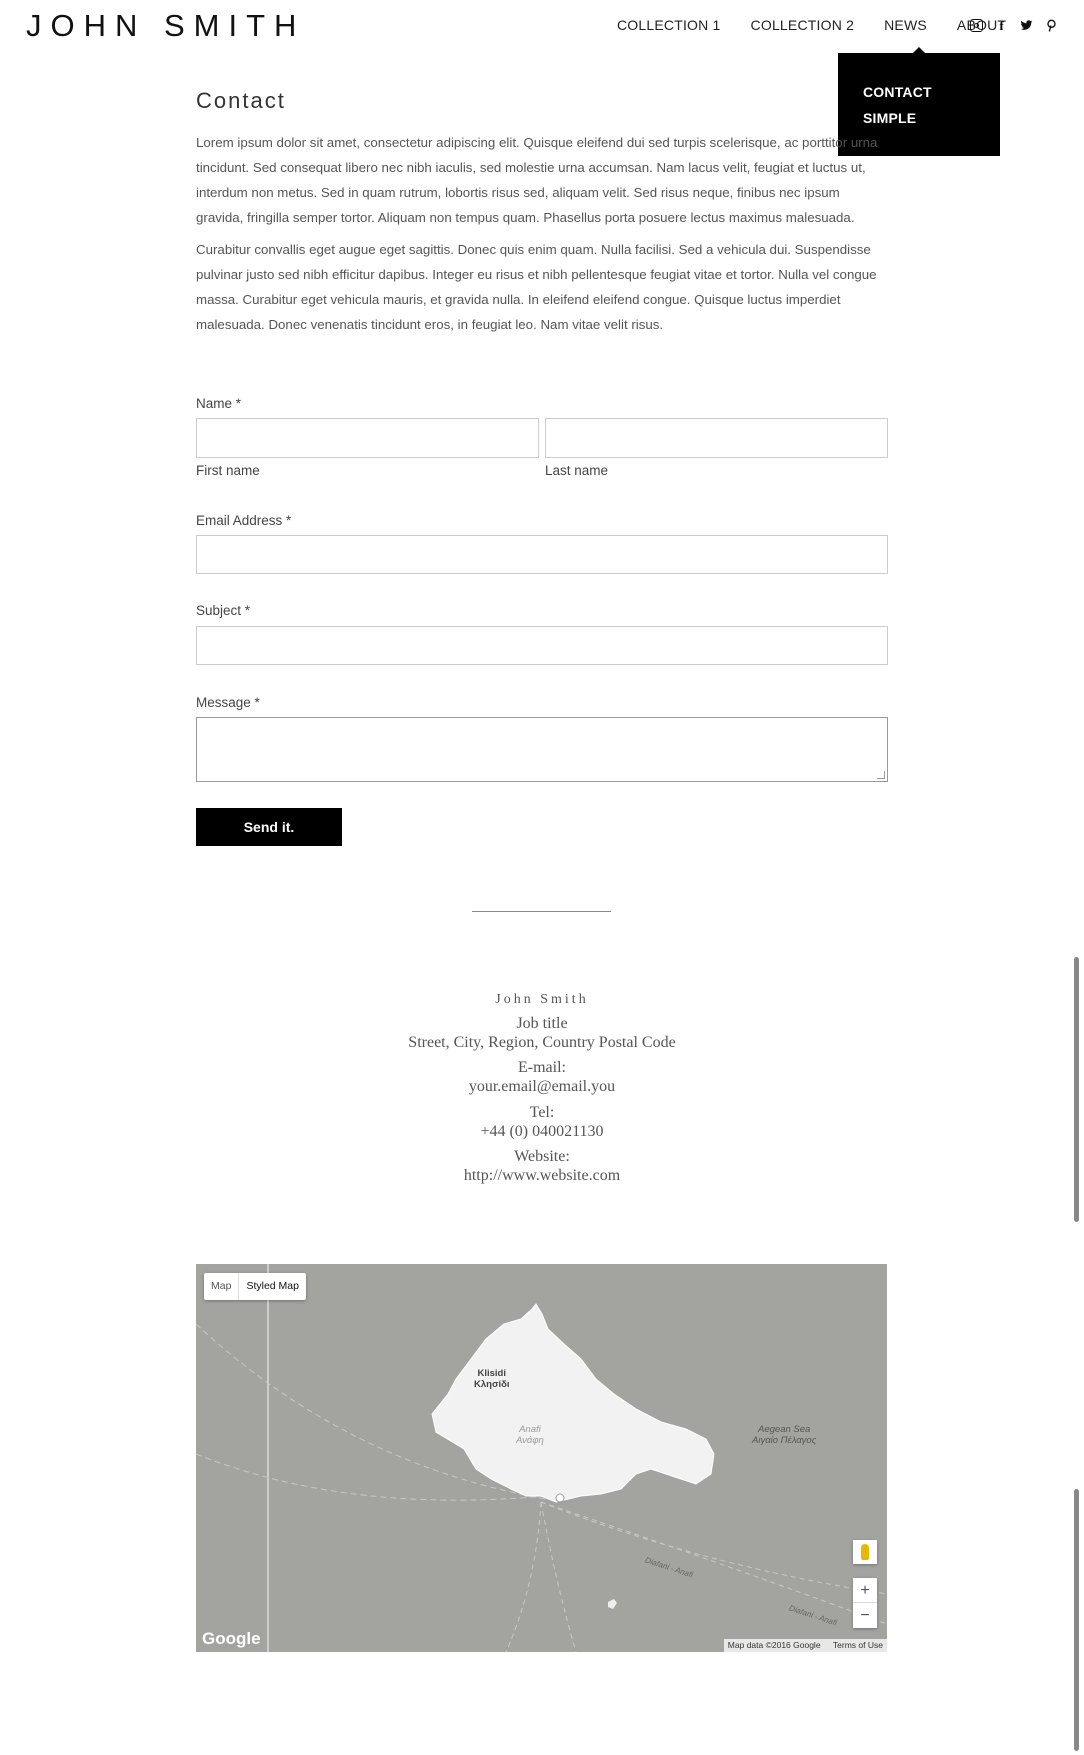 The width and height of the screenshot is (1084, 1755). Describe the element at coordinates (492, 1379) in the screenshot. I see `map-label-klisidi: Klisidi Κλησίδι` at that location.